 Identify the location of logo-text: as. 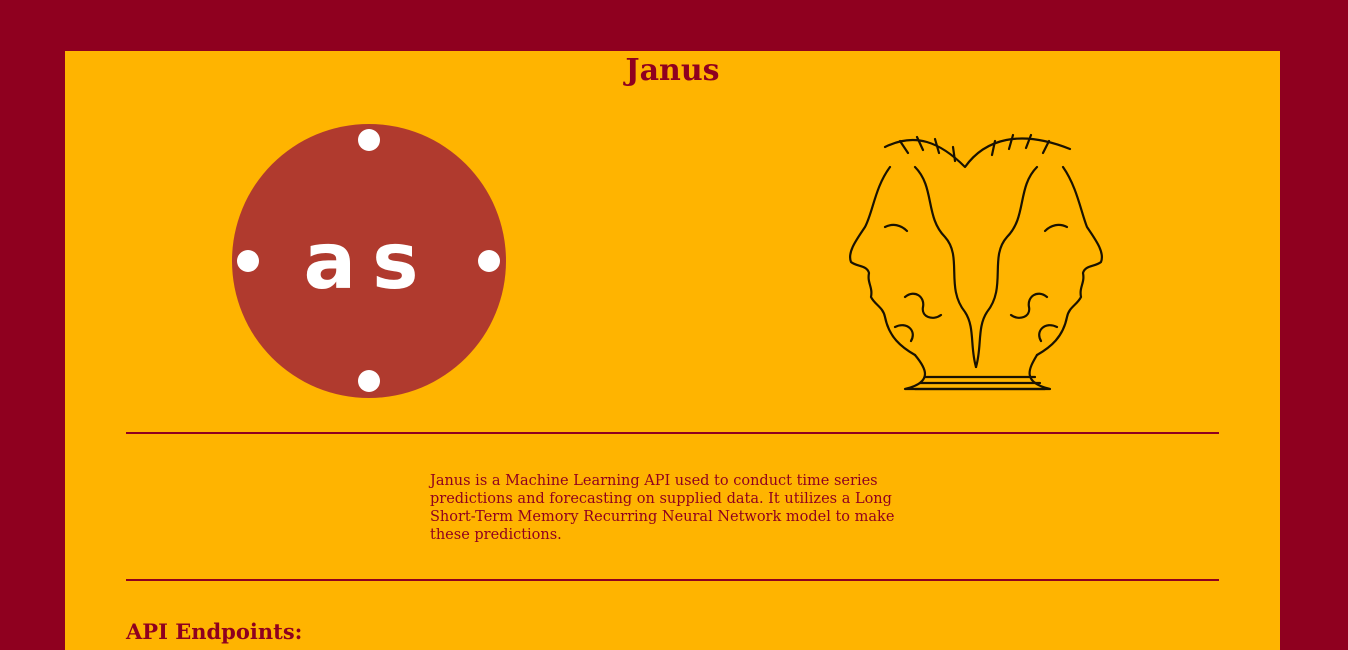
(368, 262).